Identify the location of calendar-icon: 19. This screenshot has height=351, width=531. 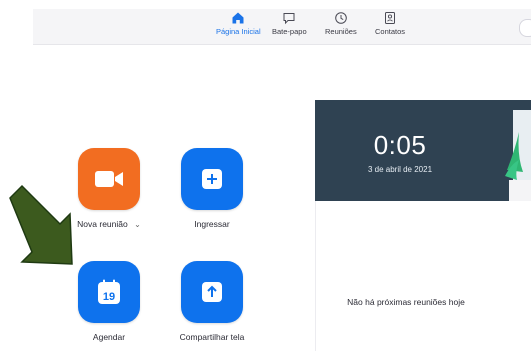
(109, 291).